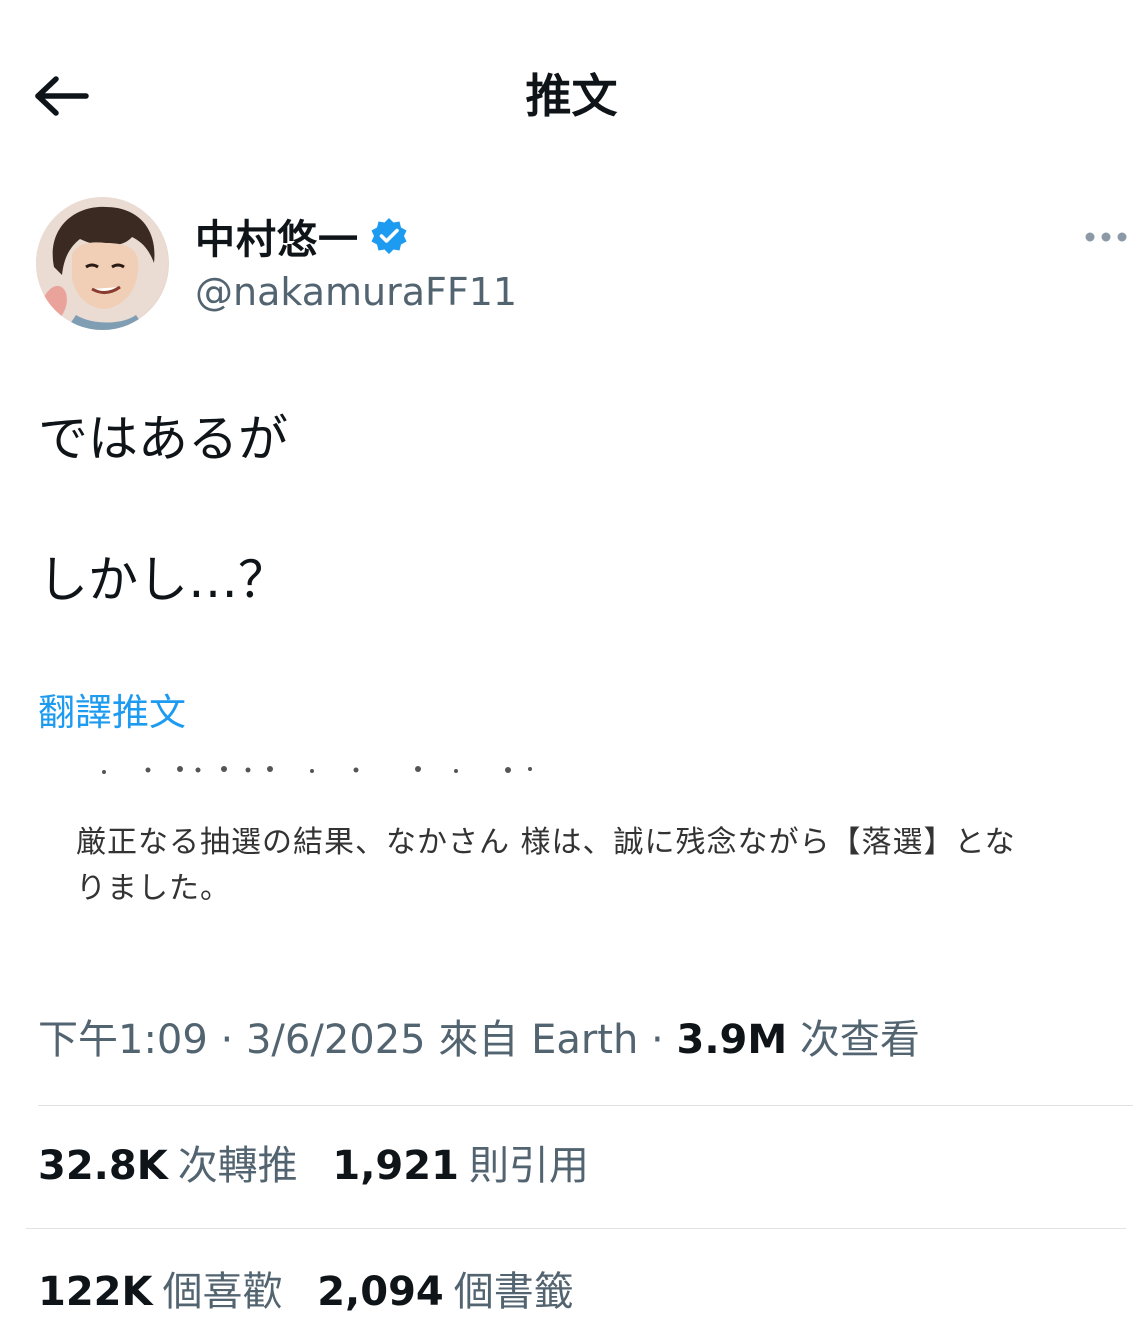 The image size is (1143, 1341). Describe the element at coordinates (123, 1040) in the screenshot. I see `tweet-time: 下午1:09` at that location.